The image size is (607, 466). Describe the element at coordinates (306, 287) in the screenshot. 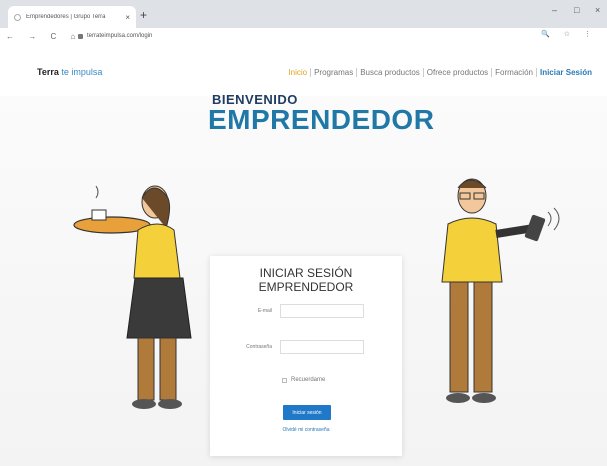

I see `login-title-line2: EMPRENDEDOR` at that location.